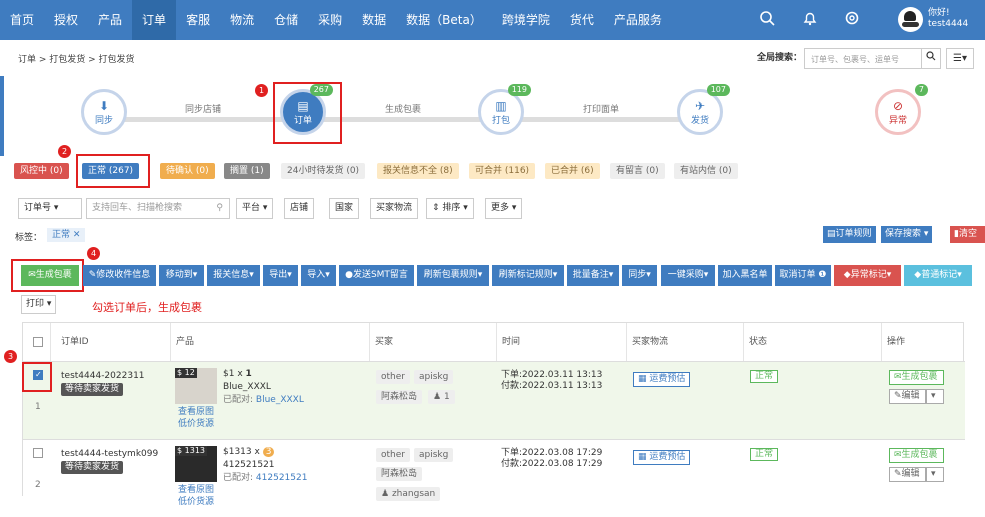  I want to click on order-id: test4444-2022311, so click(103, 376).